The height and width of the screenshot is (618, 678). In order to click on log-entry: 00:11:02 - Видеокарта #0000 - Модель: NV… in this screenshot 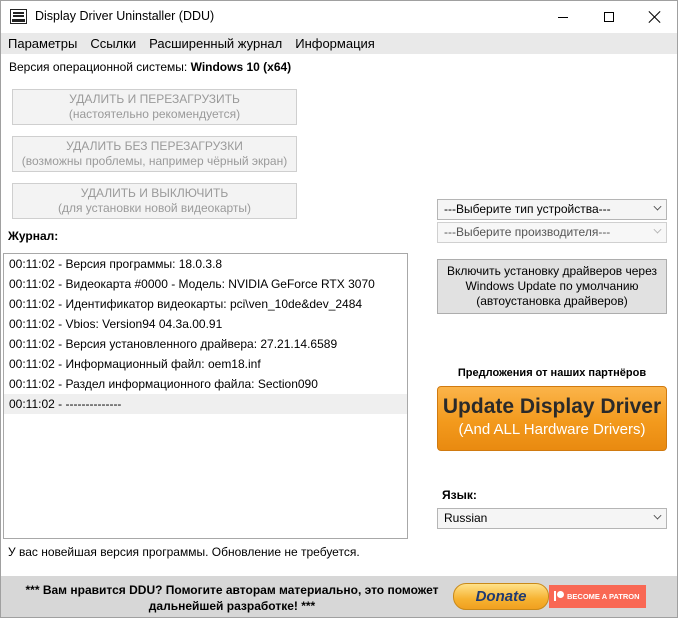, I will do `click(205, 284)`.